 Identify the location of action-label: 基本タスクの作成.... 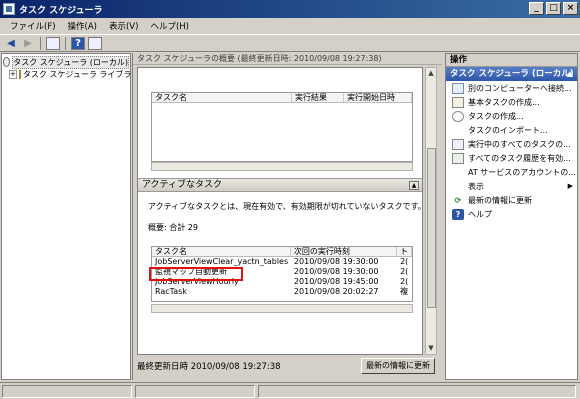
(504, 102).